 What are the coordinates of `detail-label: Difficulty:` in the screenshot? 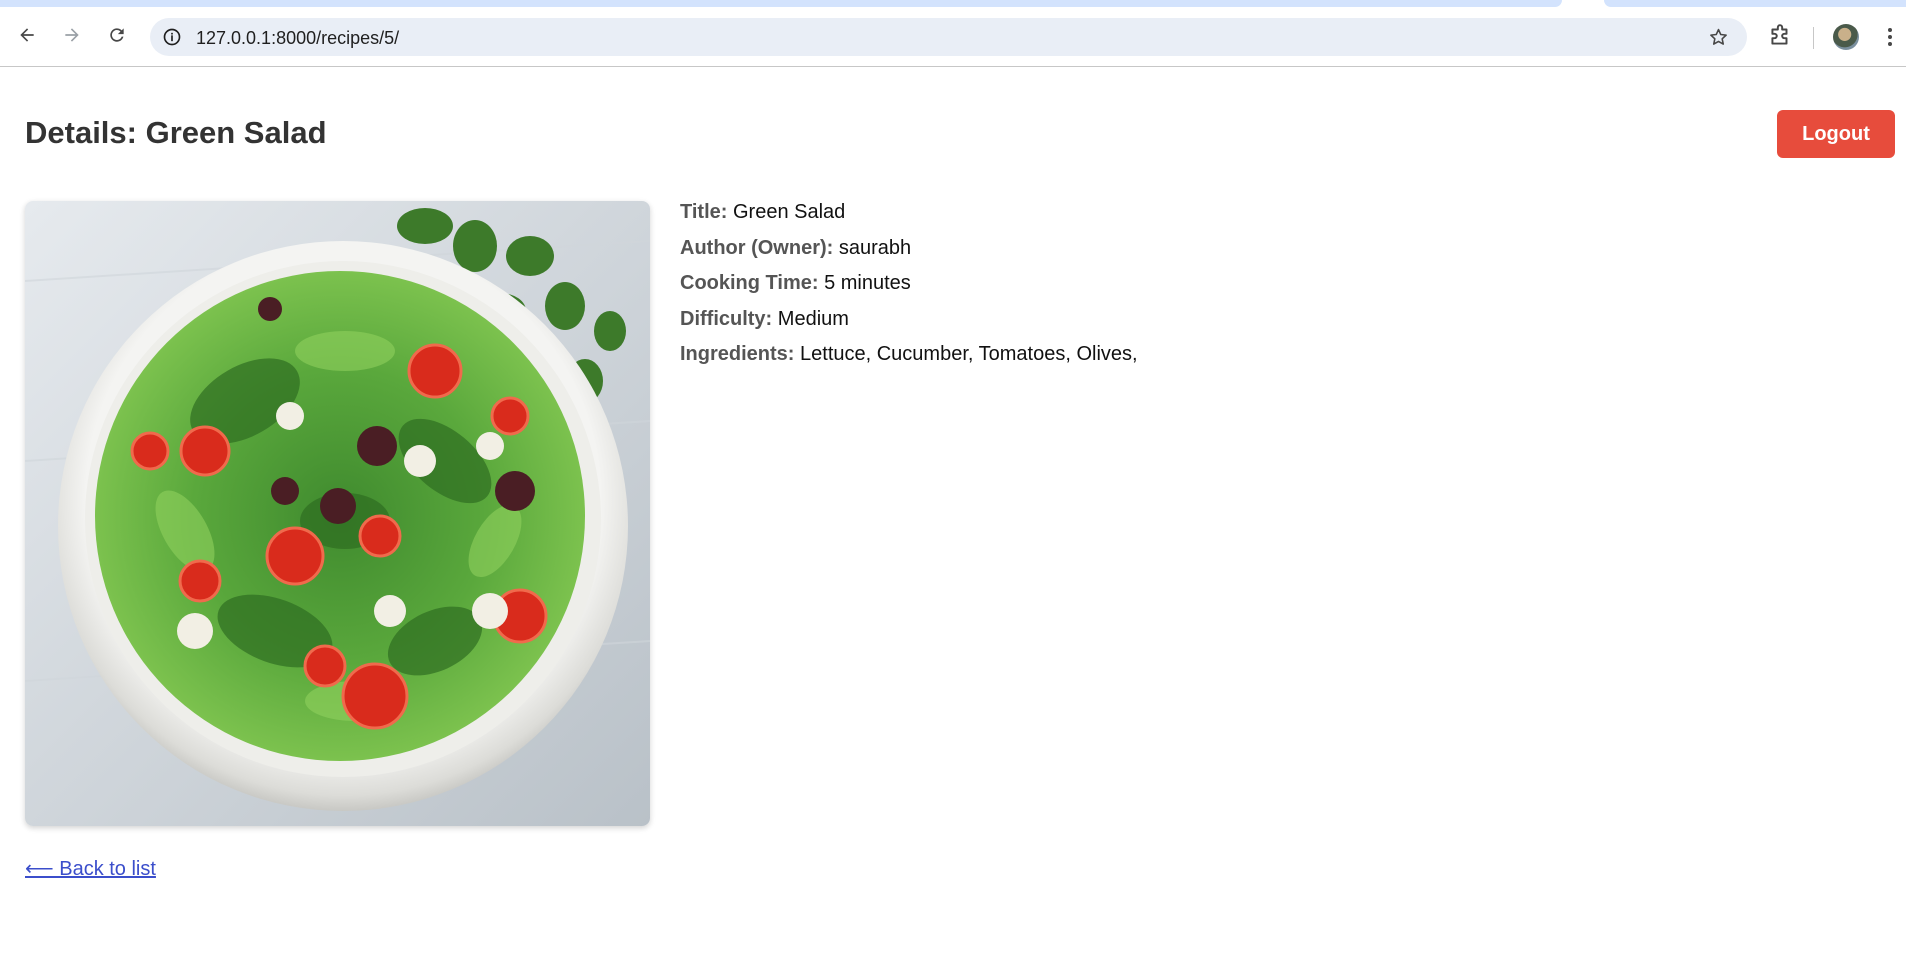 It's located at (726, 318).